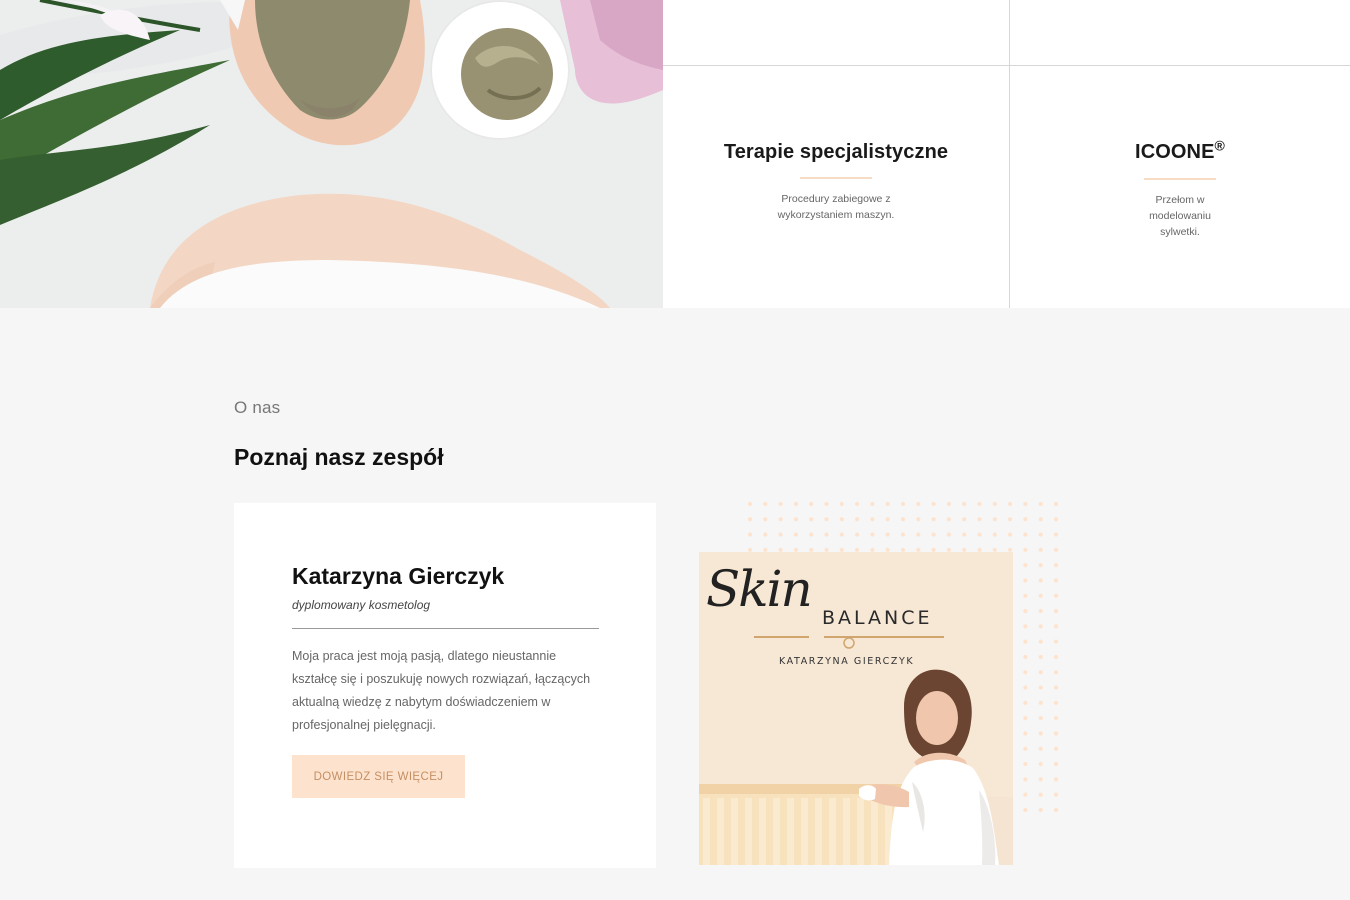 This screenshot has width=1350, height=900. What do you see at coordinates (877, 618) in the screenshot?
I see `sign-brand-text: BALANCE` at bounding box center [877, 618].